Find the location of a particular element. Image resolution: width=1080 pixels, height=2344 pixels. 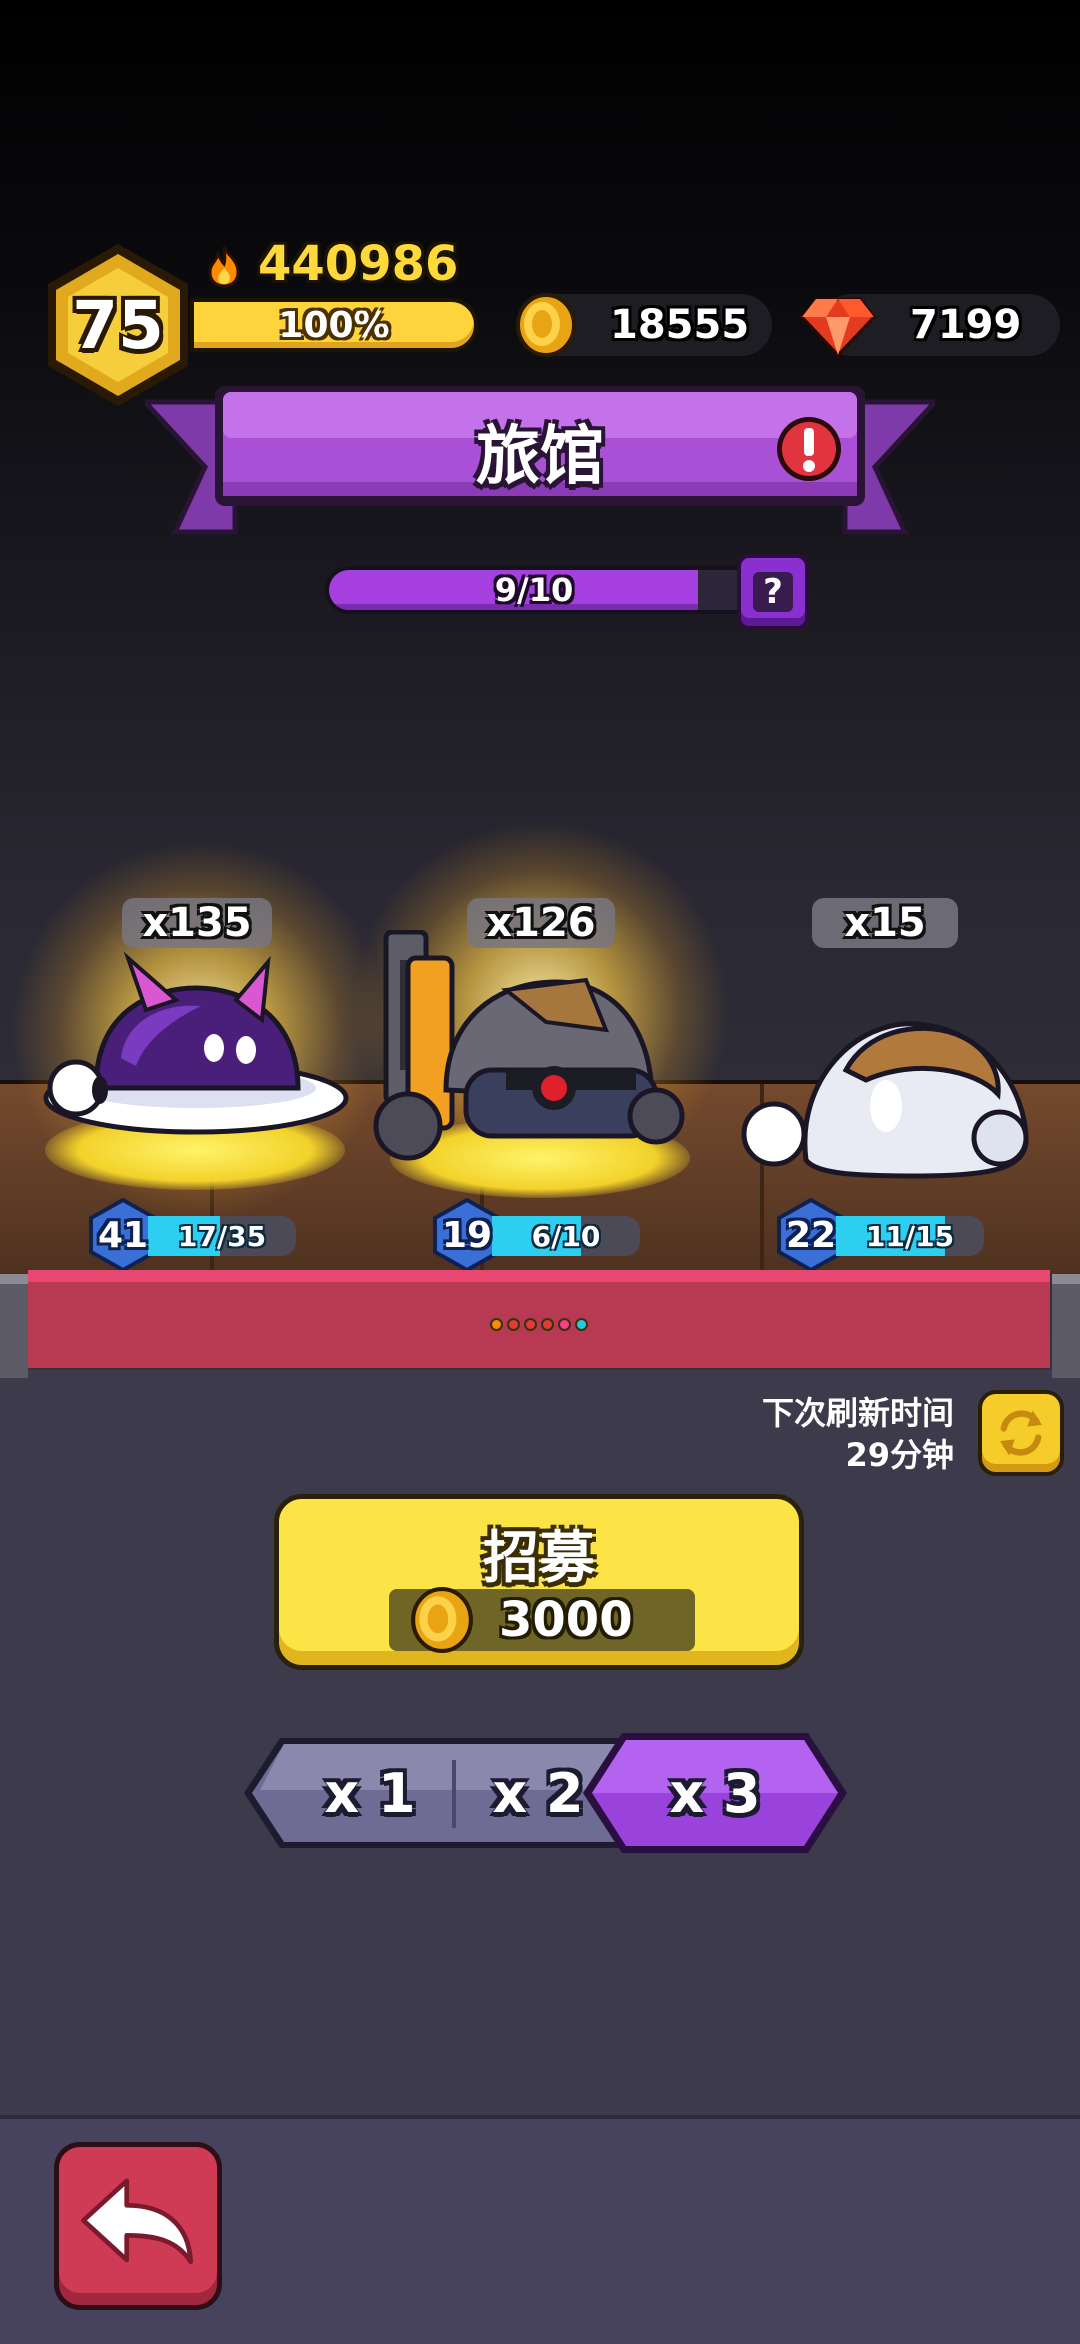

hero-progress-label: 11/15 is located at coordinates (910, 1236).